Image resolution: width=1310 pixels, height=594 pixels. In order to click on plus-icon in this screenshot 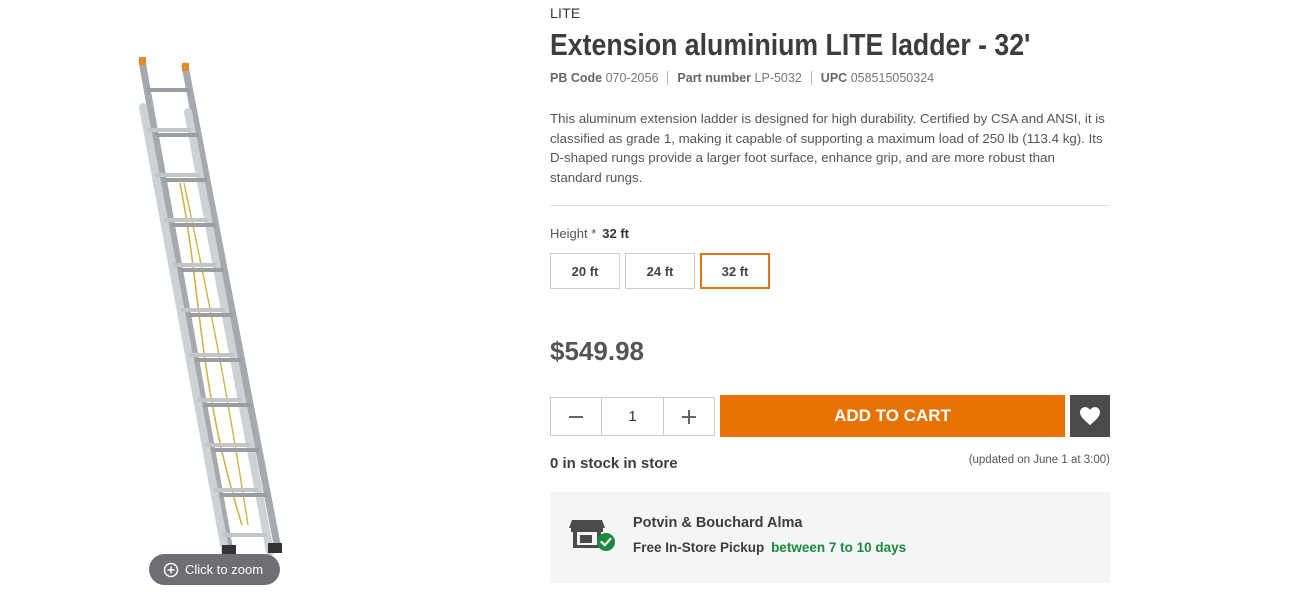, I will do `click(689, 416)`.